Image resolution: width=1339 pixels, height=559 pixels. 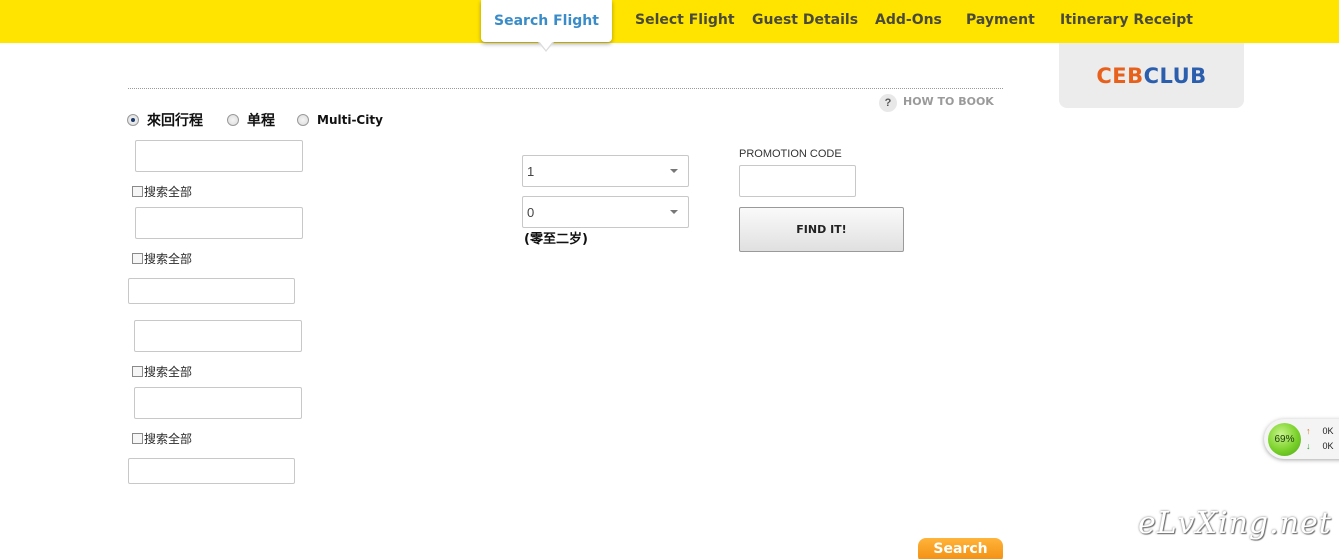 What do you see at coordinates (790, 154) in the screenshot?
I see `promotion-code-label: PROMOTION CODE` at bounding box center [790, 154].